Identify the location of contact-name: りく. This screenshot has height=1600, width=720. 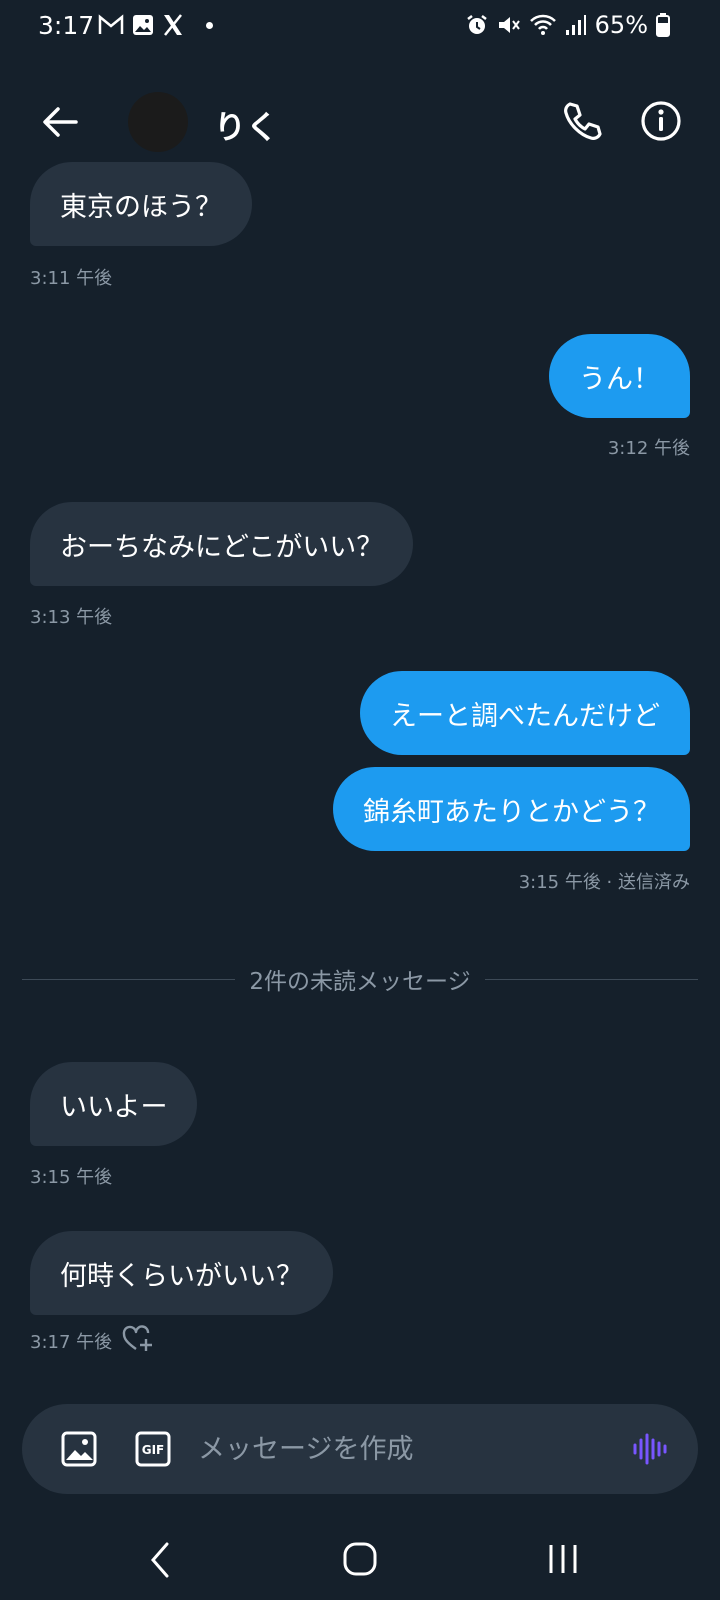
(246, 125).